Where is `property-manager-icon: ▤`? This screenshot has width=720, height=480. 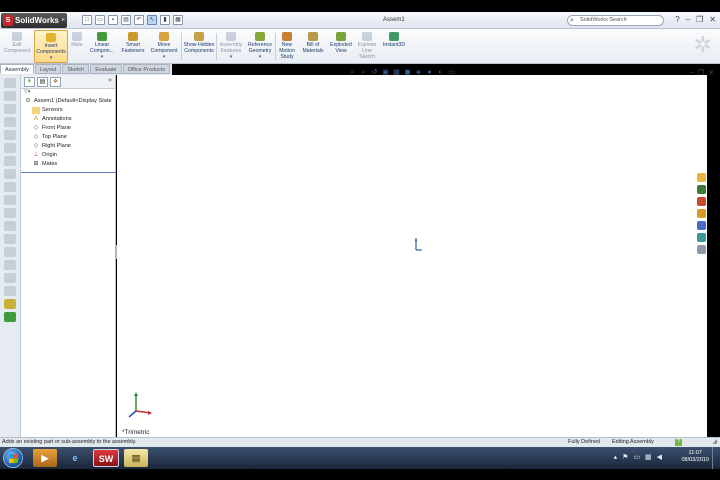 property-manager-icon: ▤ is located at coordinates (42, 82).